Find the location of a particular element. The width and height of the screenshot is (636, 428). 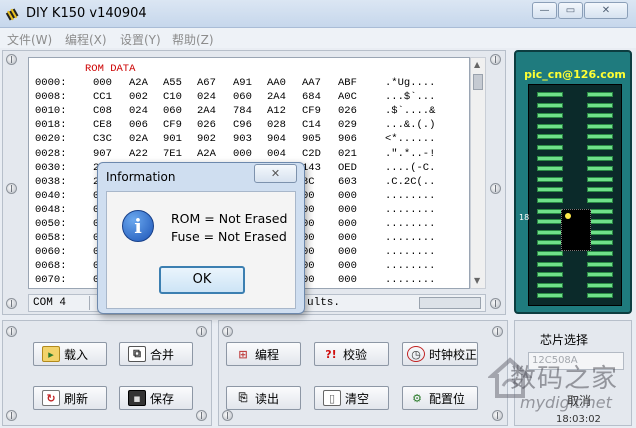

hex-cell: 907 is located at coordinates (102, 153).